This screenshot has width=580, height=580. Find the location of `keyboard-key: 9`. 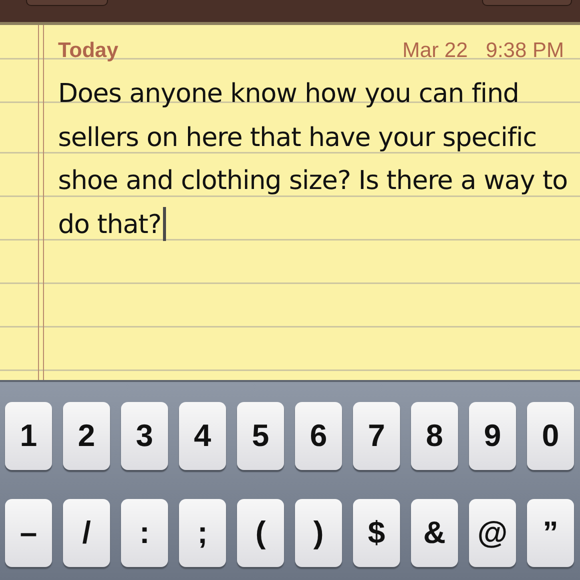

keyboard-key: 9 is located at coordinates (492, 436).